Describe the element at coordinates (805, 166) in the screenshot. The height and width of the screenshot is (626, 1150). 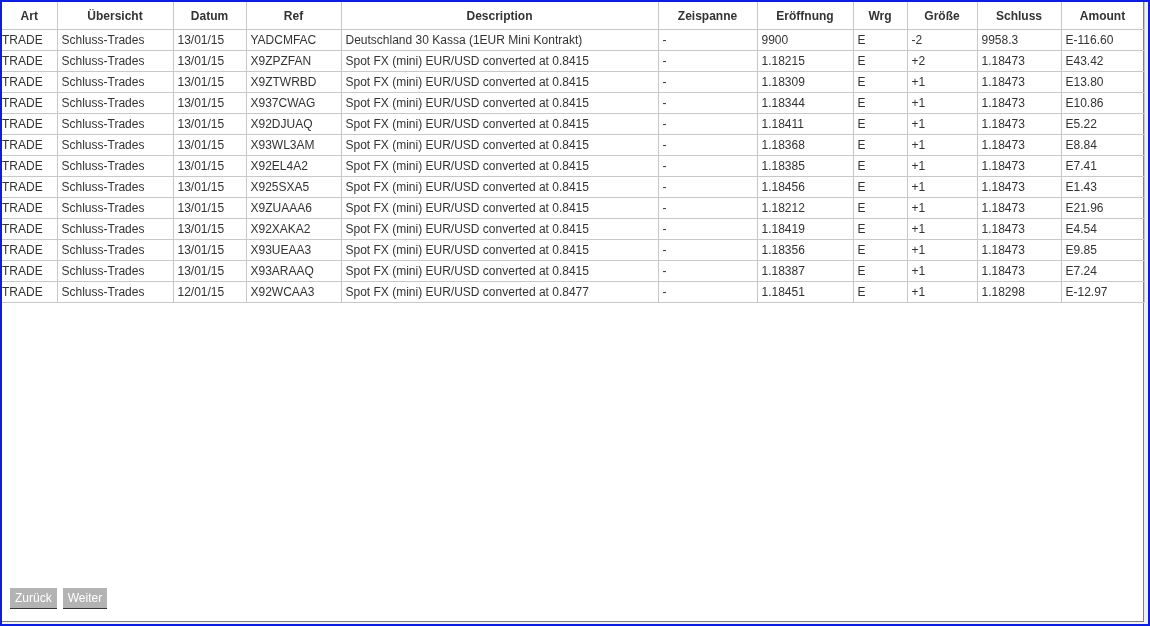
I see `table-cell: 1.18385` at that location.